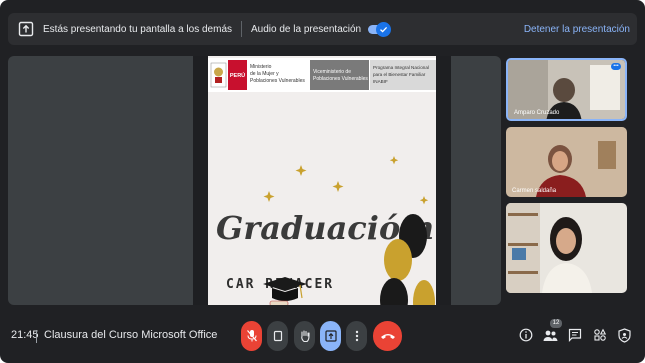 This screenshot has height=363, width=645. I want to click on chat-button, so click(575, 335).